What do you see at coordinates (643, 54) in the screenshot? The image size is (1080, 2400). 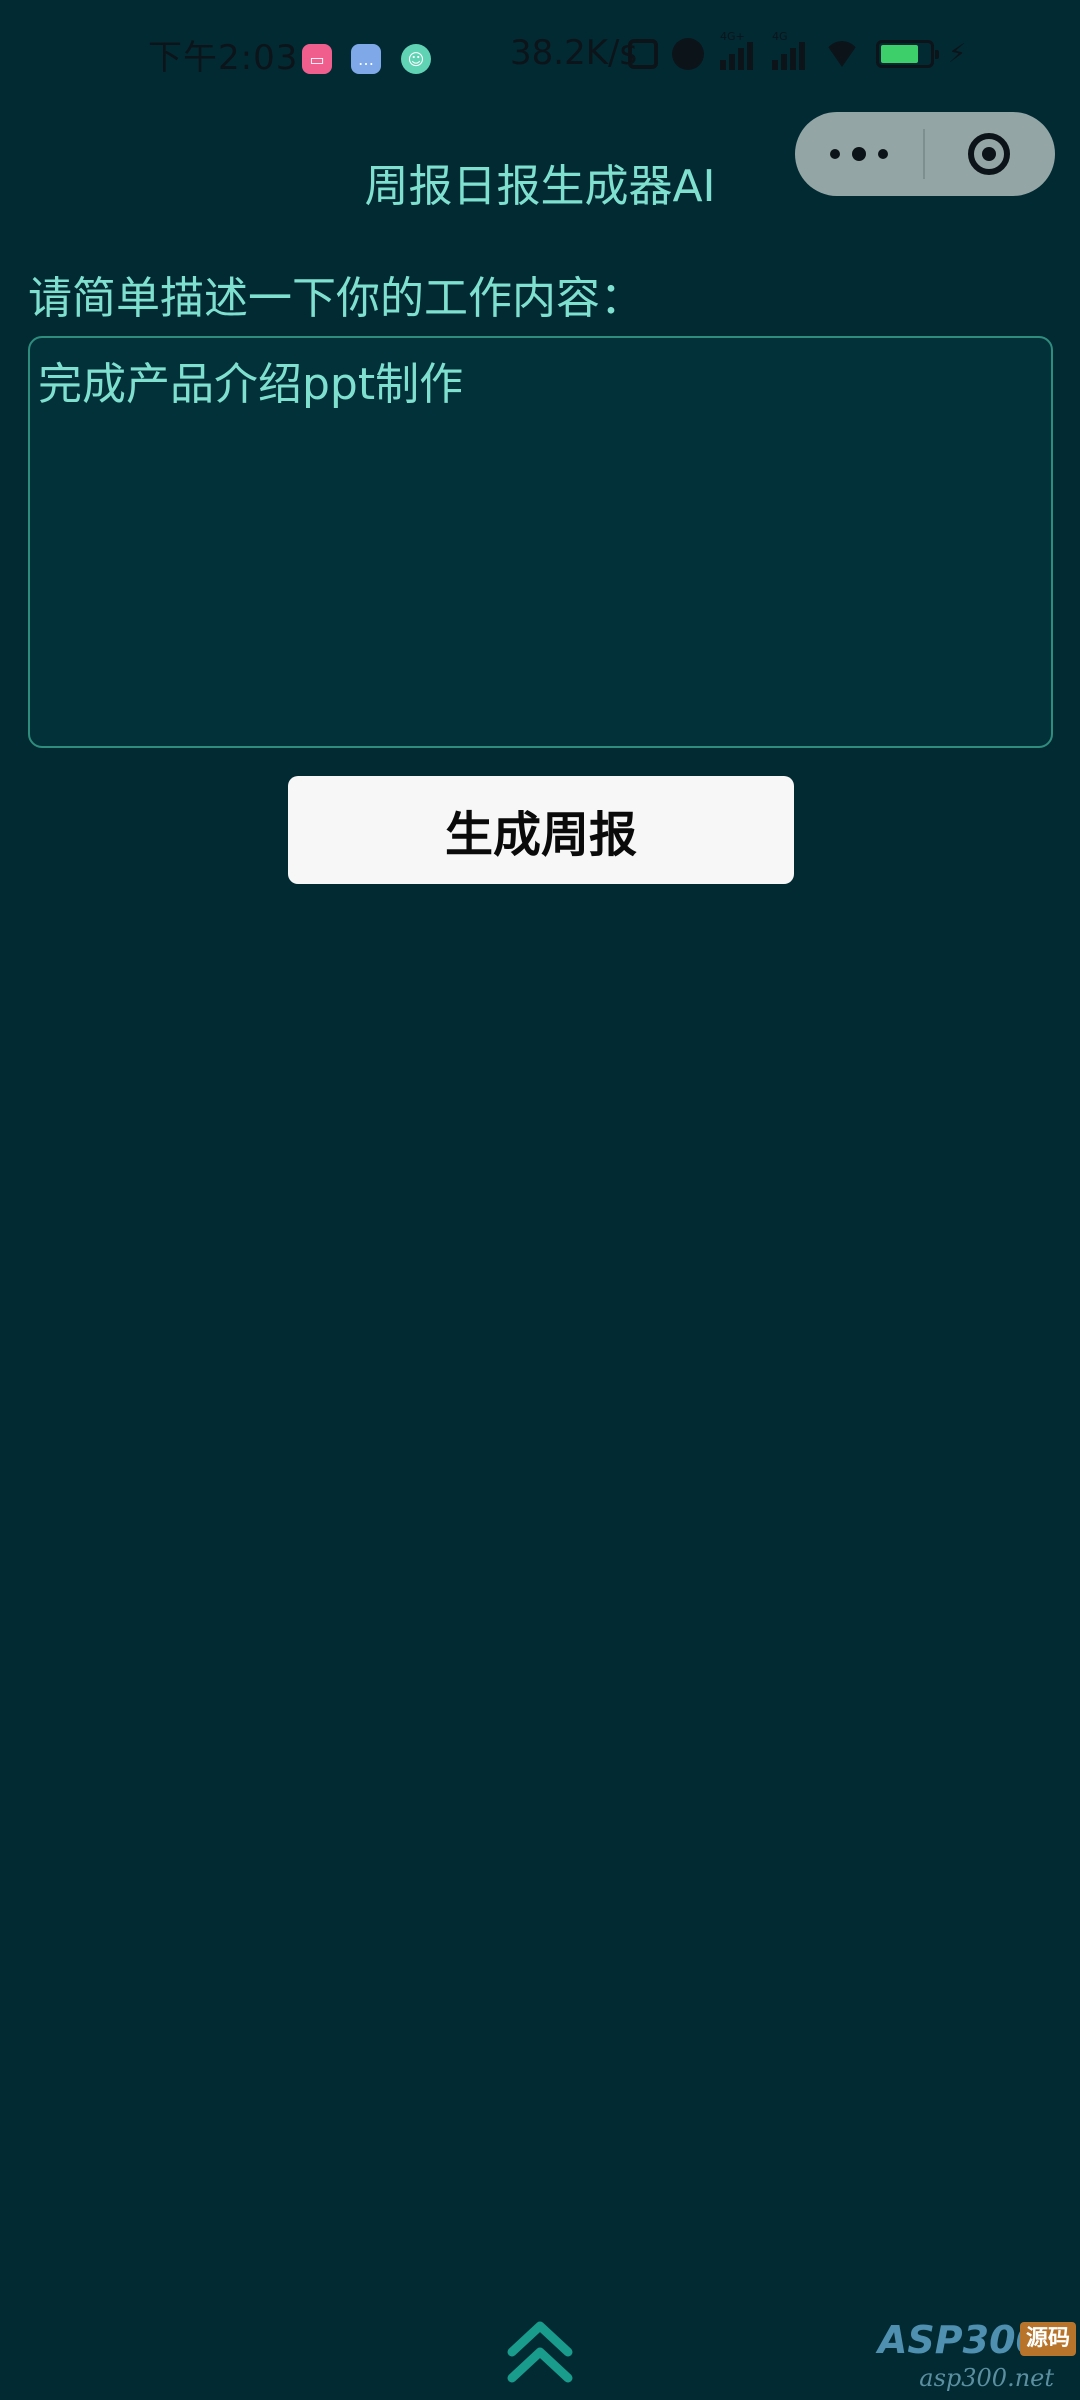 I see `nfc-icon` at bounding box center [643, 54].